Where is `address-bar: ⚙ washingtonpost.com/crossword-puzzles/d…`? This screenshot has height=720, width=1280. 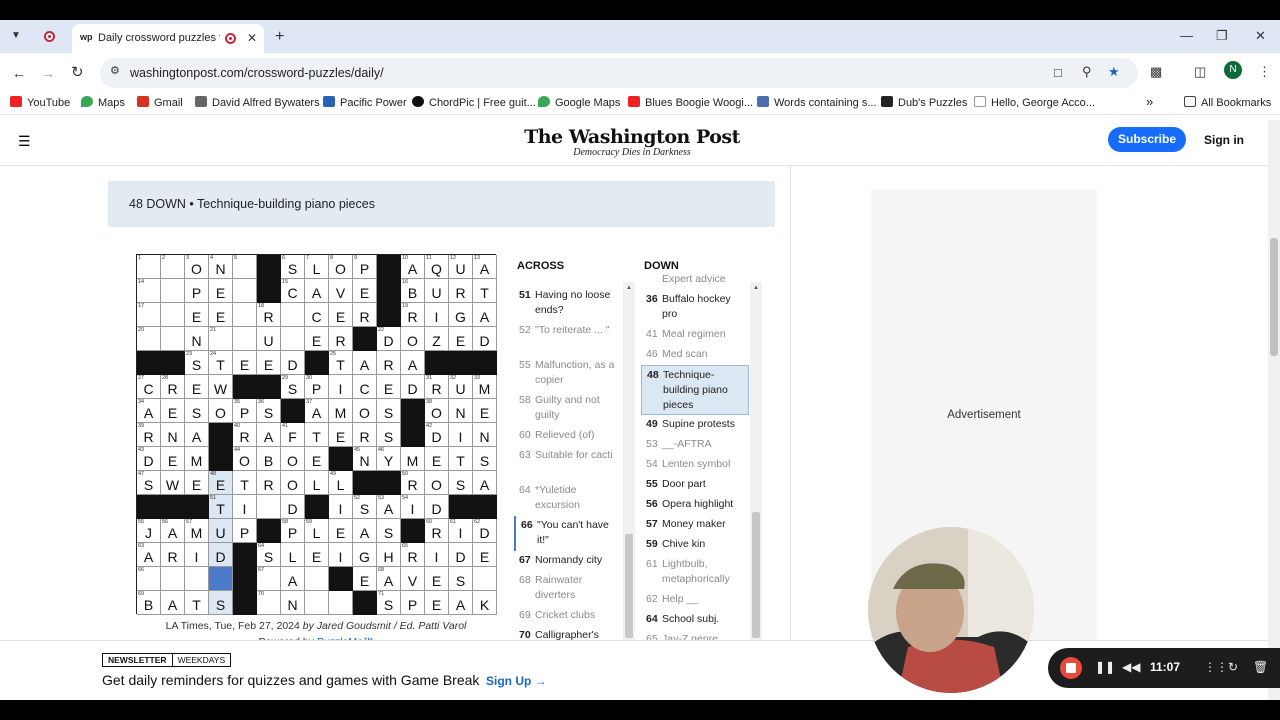 address-bar: ⚙ washingtonpost.com/crossword-puzzles/d… is located at coordinates (619, 73).